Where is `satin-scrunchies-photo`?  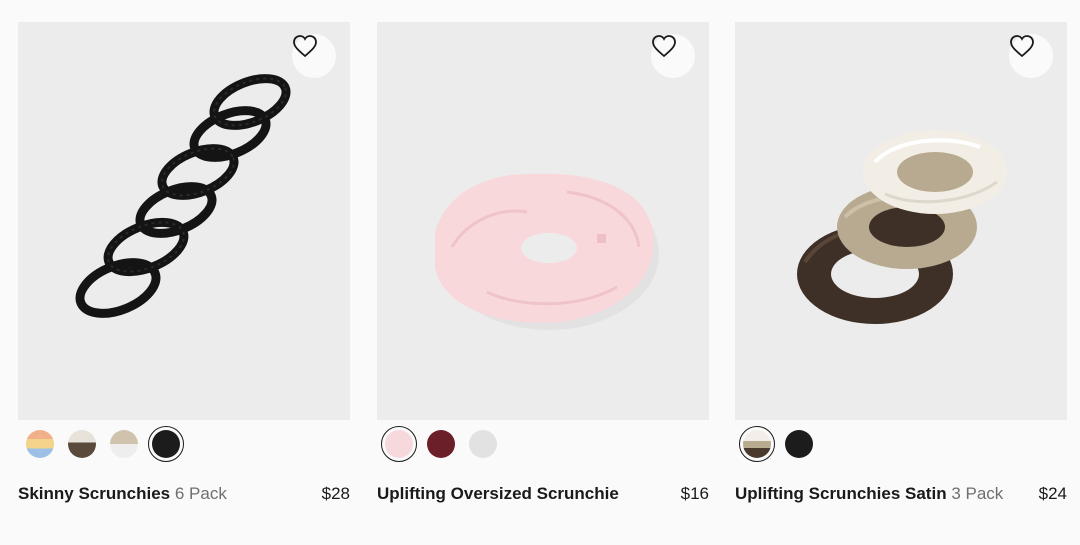
satin-scrunchies-photo is located at coordinates (902, 227).